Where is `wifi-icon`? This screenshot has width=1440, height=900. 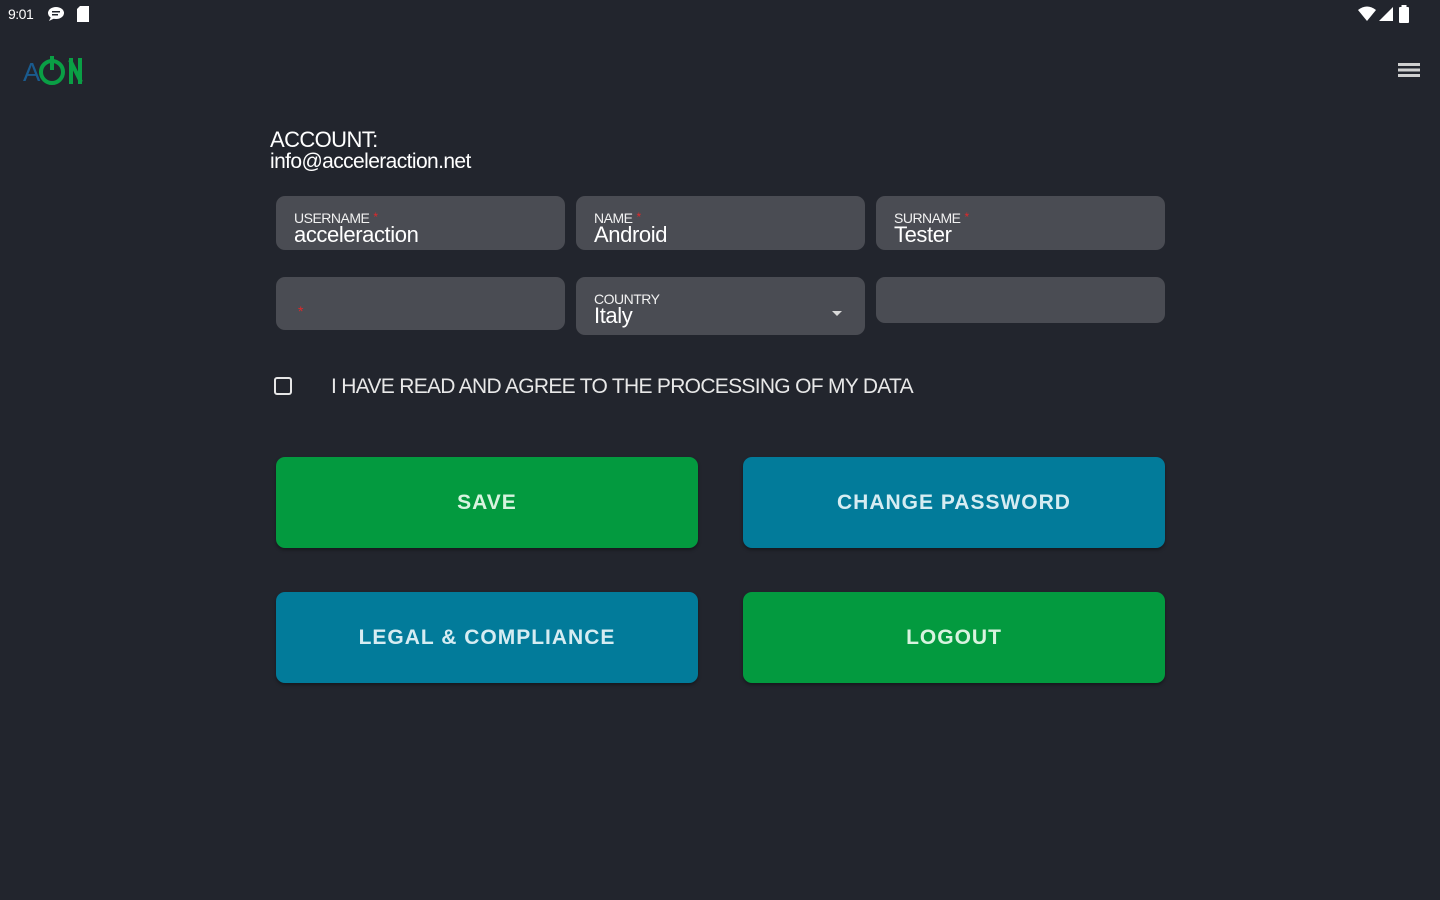
wifi-icon is located at coordinates (1367, 16).